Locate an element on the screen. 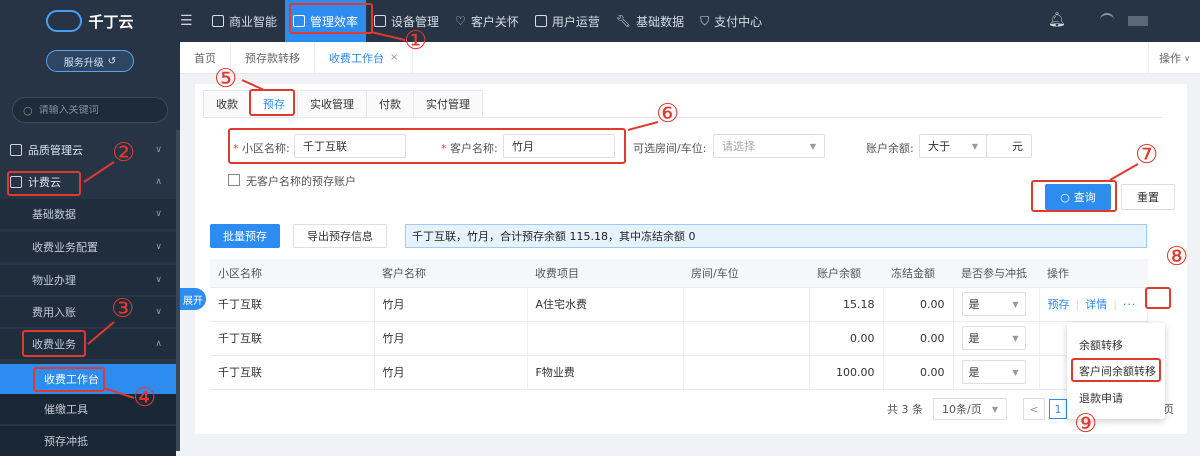 This screenshot has width=1200, height=456. community-label-text: 小区名称: is located at coordinates (266, 148).